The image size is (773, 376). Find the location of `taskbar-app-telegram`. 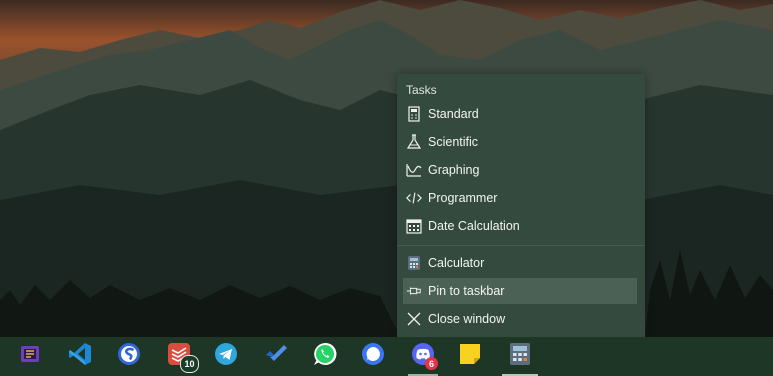

taskbar-app-telegram is located at coordinates (226, 356).